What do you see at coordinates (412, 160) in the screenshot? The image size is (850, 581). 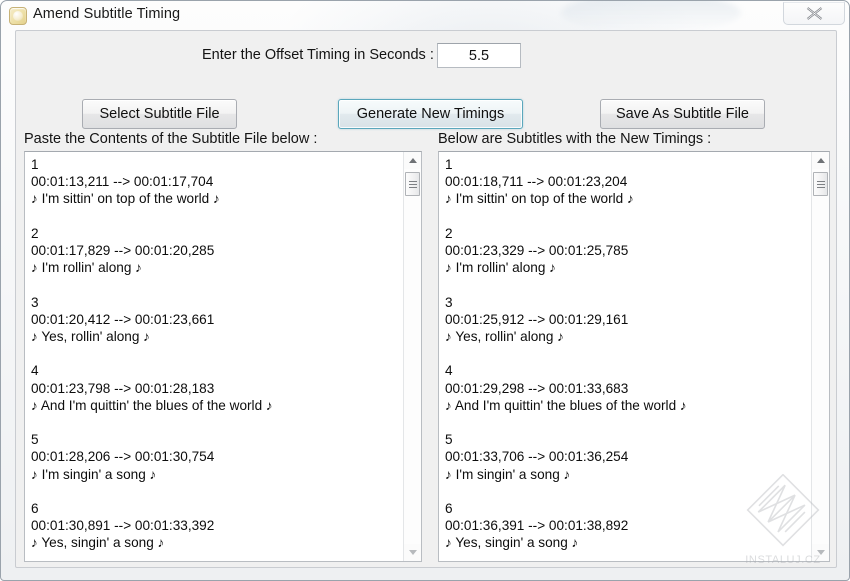 I see `source-scroll-up-icon` at bounding box center [412, 160].